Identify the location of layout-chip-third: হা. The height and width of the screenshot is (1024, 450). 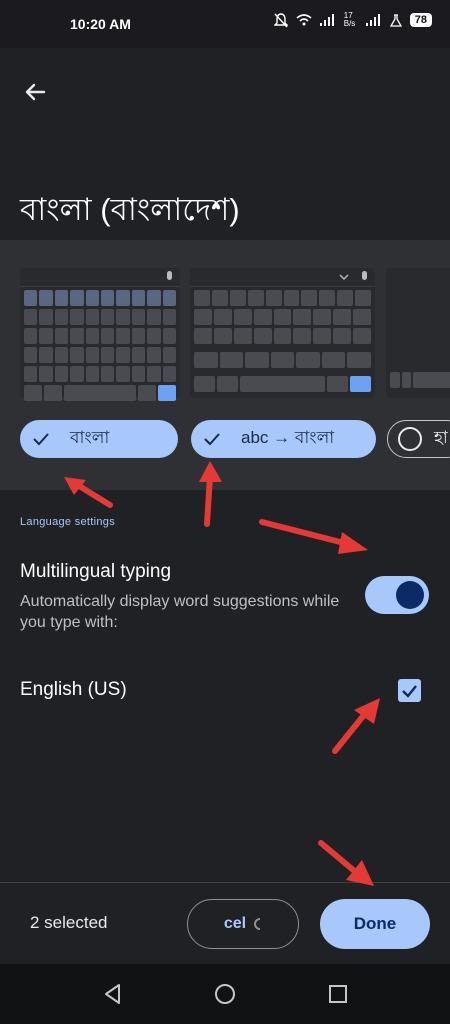
(418, 439).